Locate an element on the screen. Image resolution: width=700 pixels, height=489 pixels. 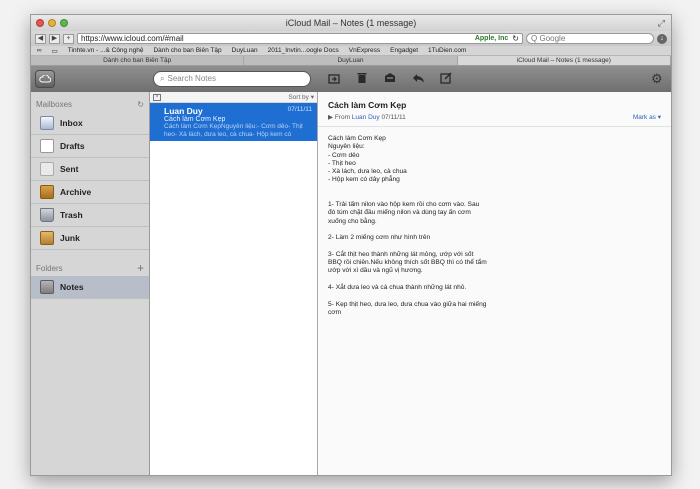
expand-details-icon: ▶ is located at coordinates (330, 117).